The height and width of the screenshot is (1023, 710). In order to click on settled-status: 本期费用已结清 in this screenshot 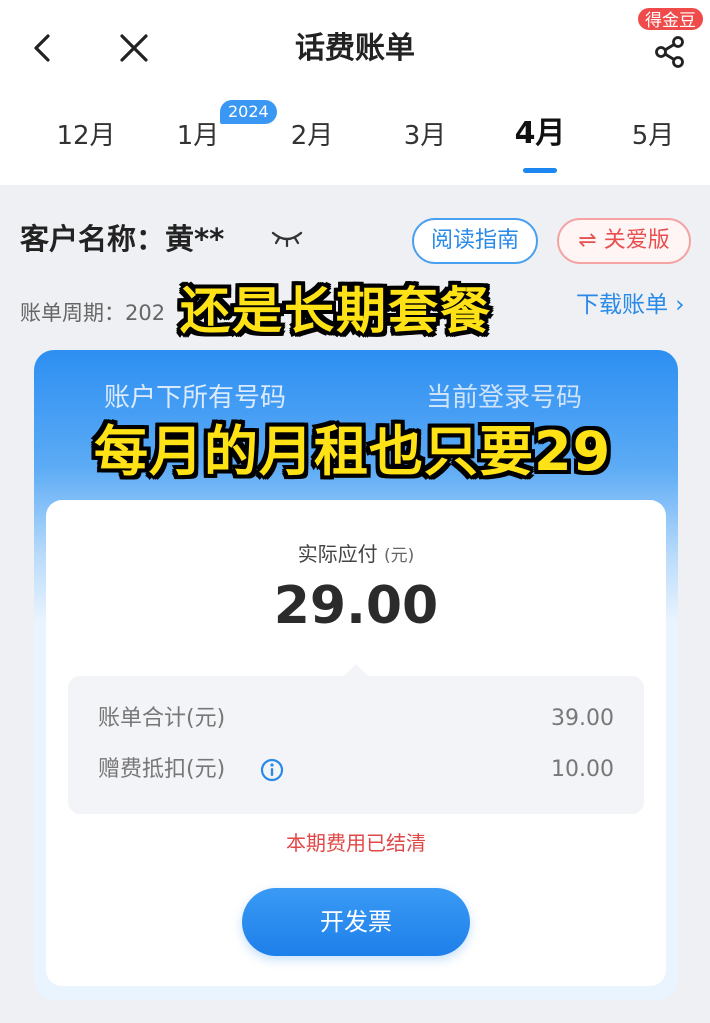, I will do `click(356, 843)`.